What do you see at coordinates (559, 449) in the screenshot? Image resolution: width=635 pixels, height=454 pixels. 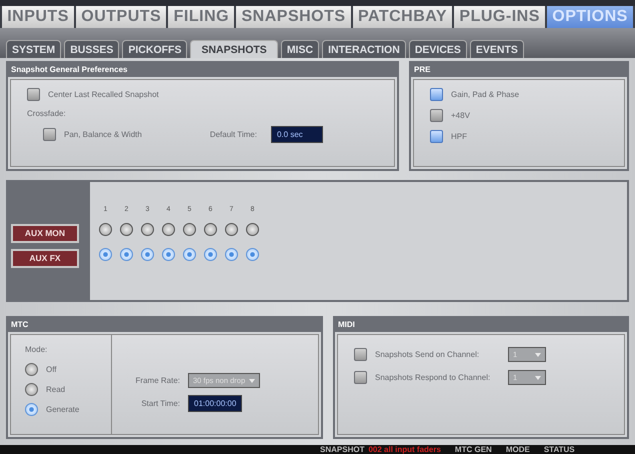 I see `status-text: STATUS` at bounding box center [559, 449].